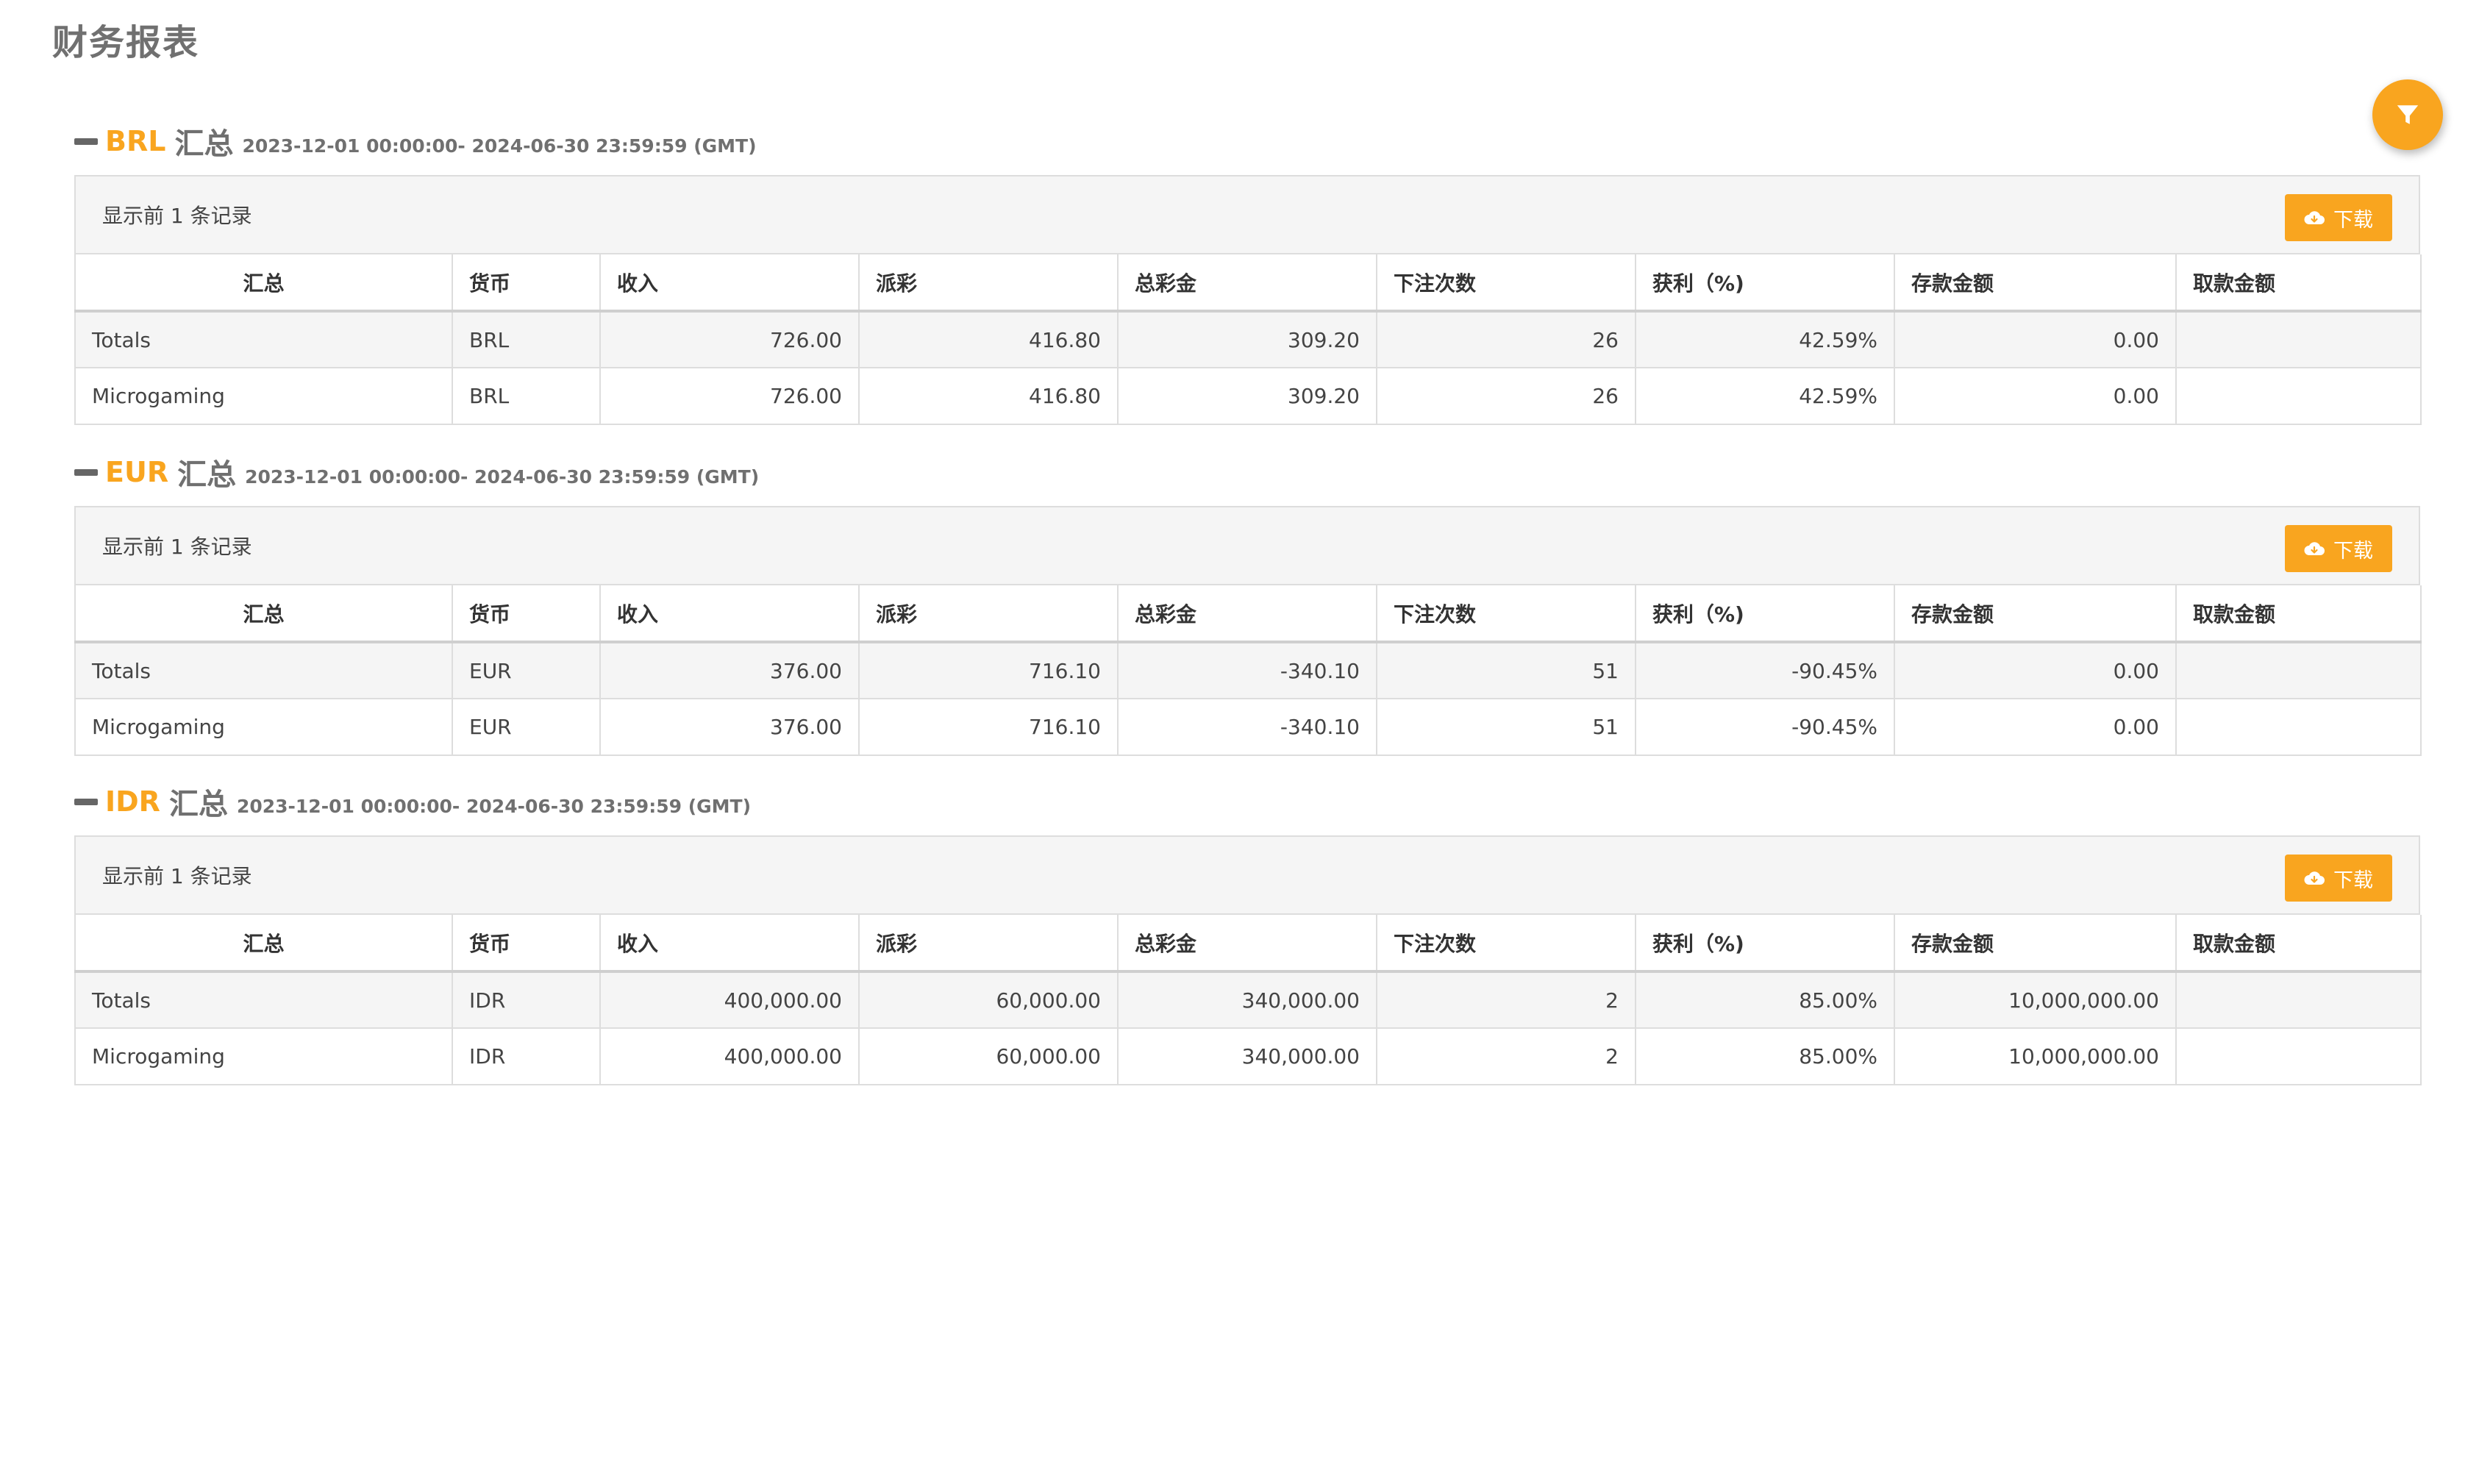 The height and width of the screenshot is (1484, 2479). Describe the element at coordinates (135, 141) in the screenshot. I see `currency-code: BRL` at that location.